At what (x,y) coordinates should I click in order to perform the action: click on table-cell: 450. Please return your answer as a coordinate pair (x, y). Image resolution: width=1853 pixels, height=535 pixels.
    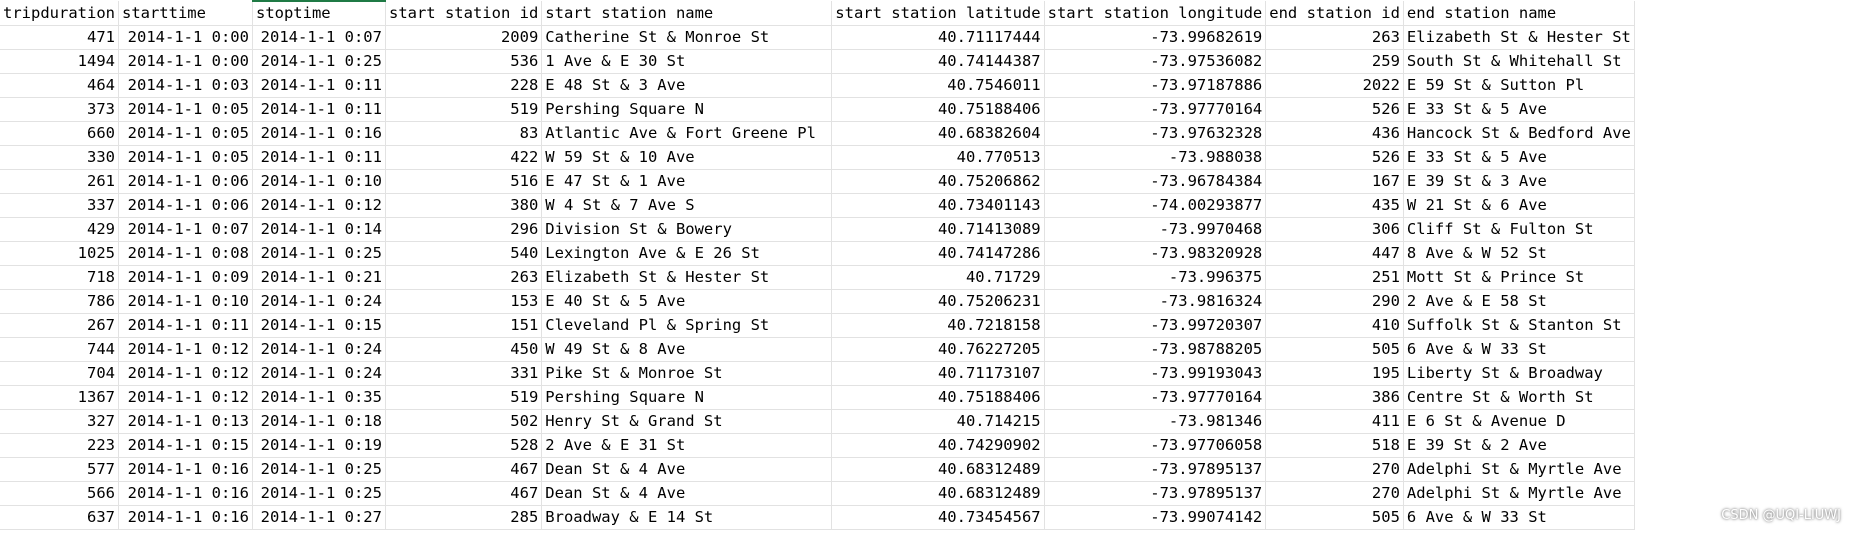
    Looking at the image, I should click on (464, 349).